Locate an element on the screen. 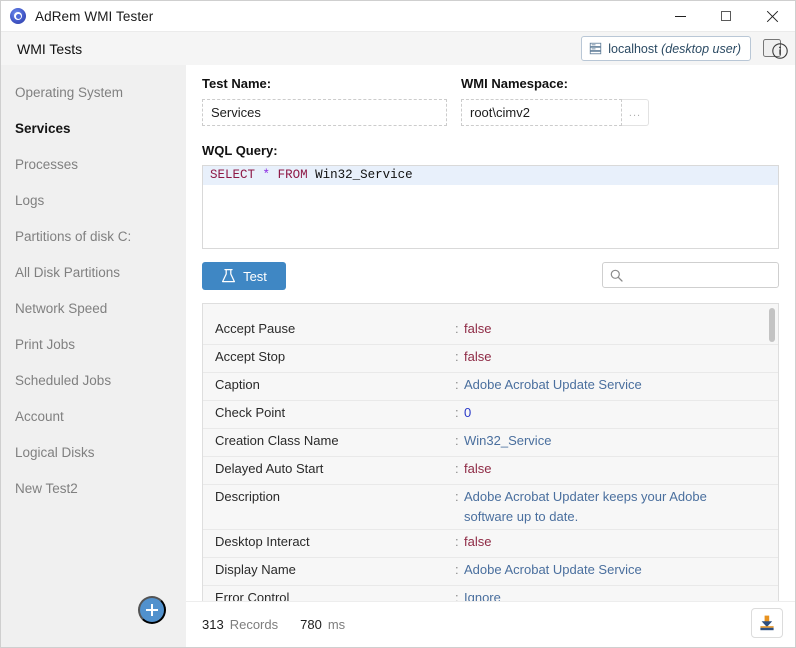 The height and width of the screenshot is (648, 796). result-value: 0 is located at coordinates (468, 412).